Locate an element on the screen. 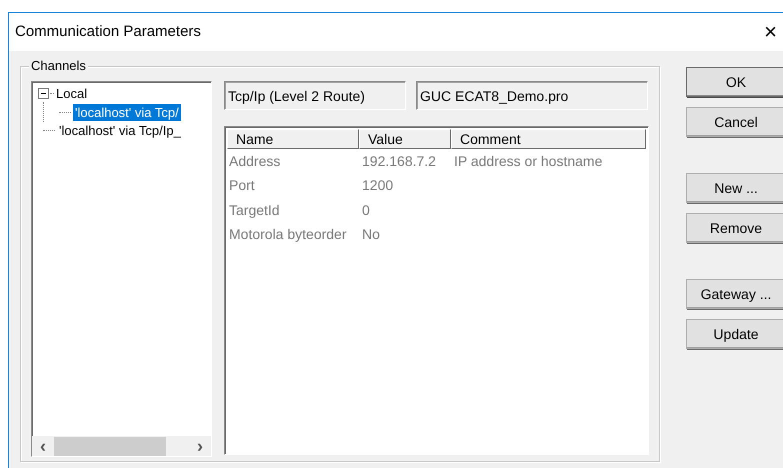 This screenshot has height=468, width=783. table-cell-text: Motorola byteorder is located at coordinates (288, 234).